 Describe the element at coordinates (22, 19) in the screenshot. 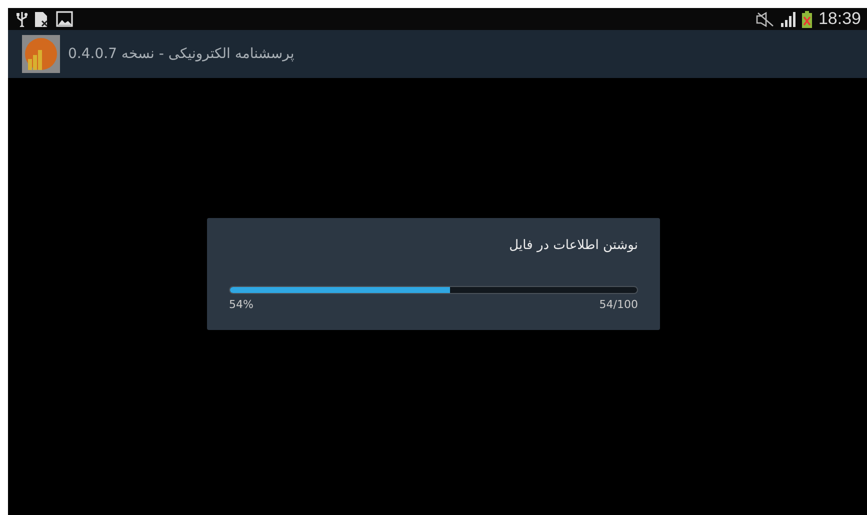

I see `usb-icon` at that location.